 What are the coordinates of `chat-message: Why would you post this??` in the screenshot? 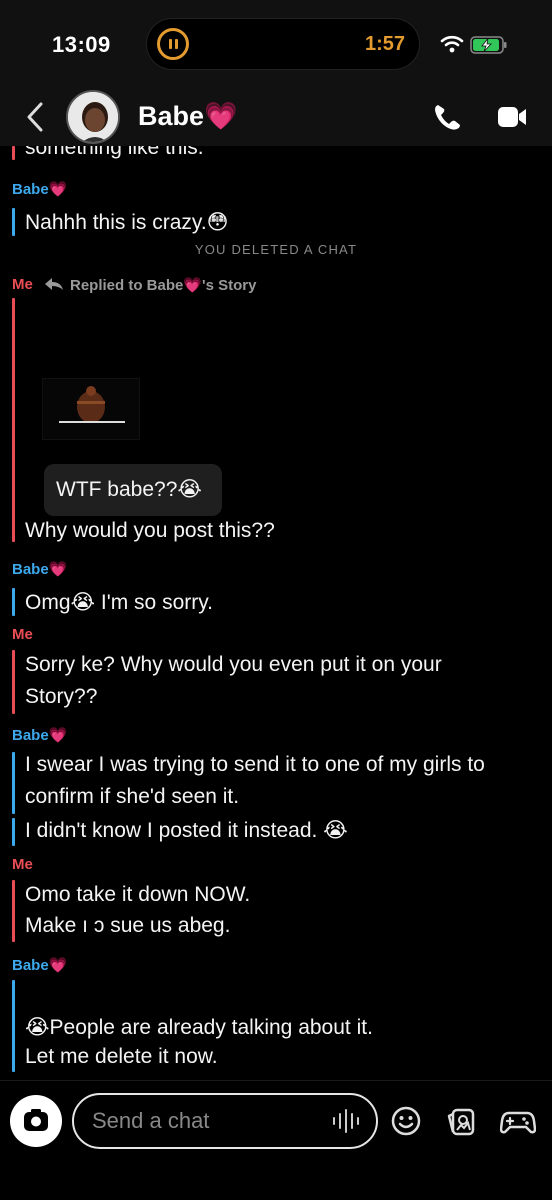 It's located at (150, 531).